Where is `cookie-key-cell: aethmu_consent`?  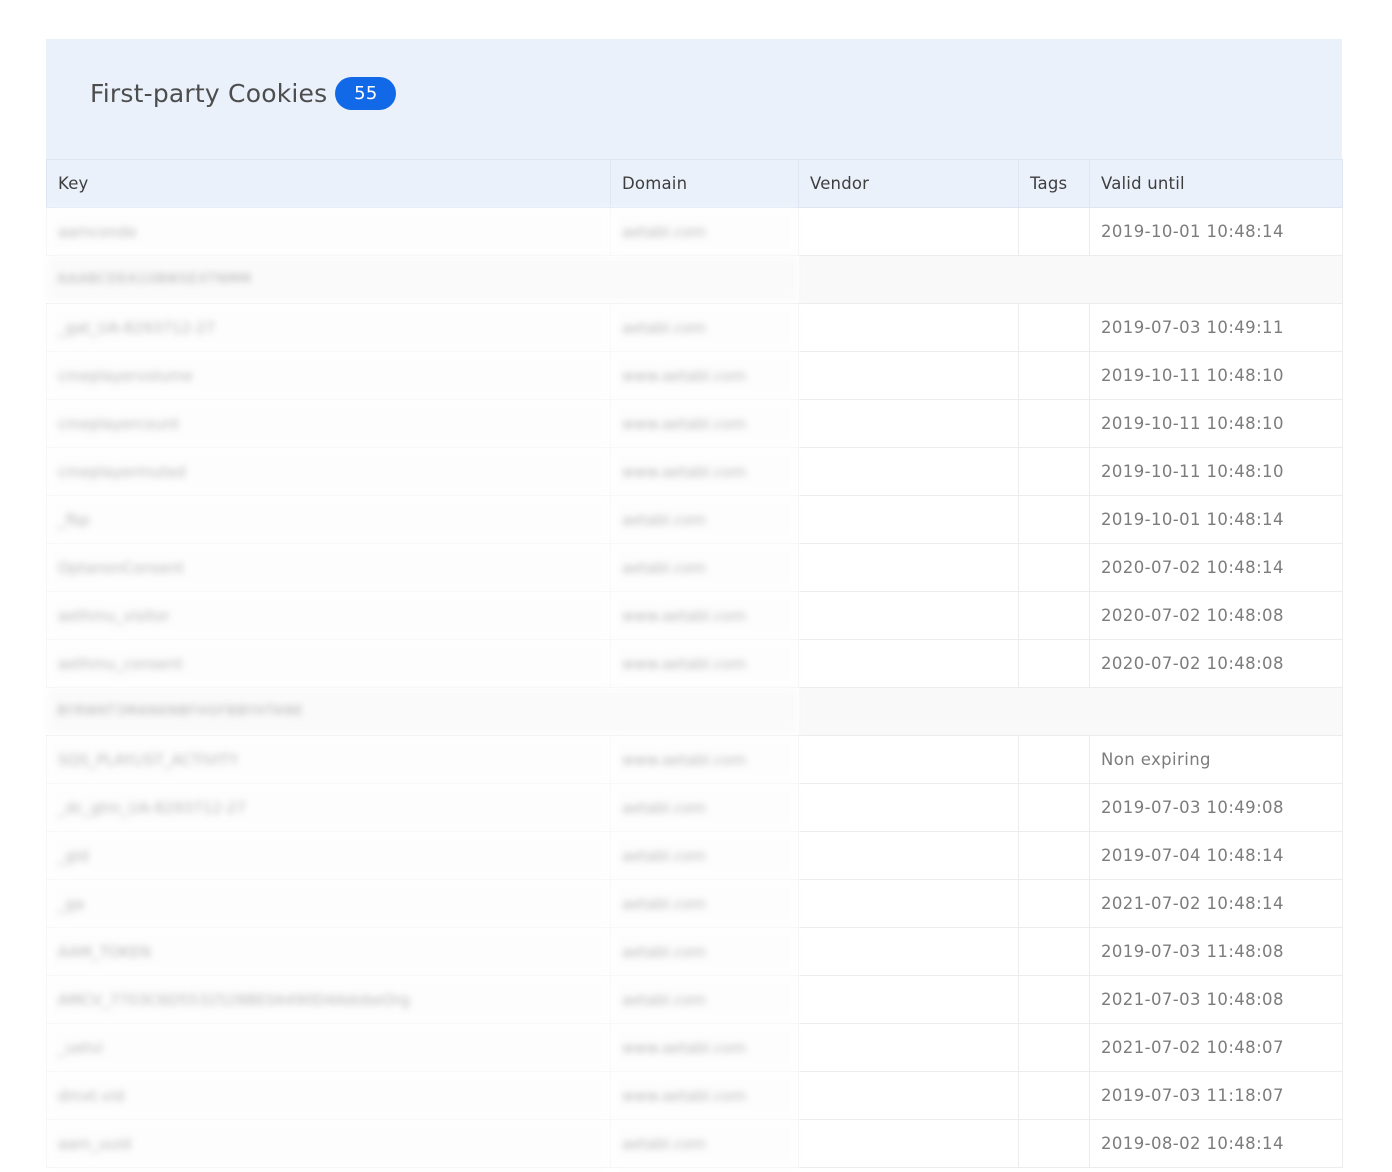 cookie-key-cell: aethmu_consent is located at coordinates (328, 663).